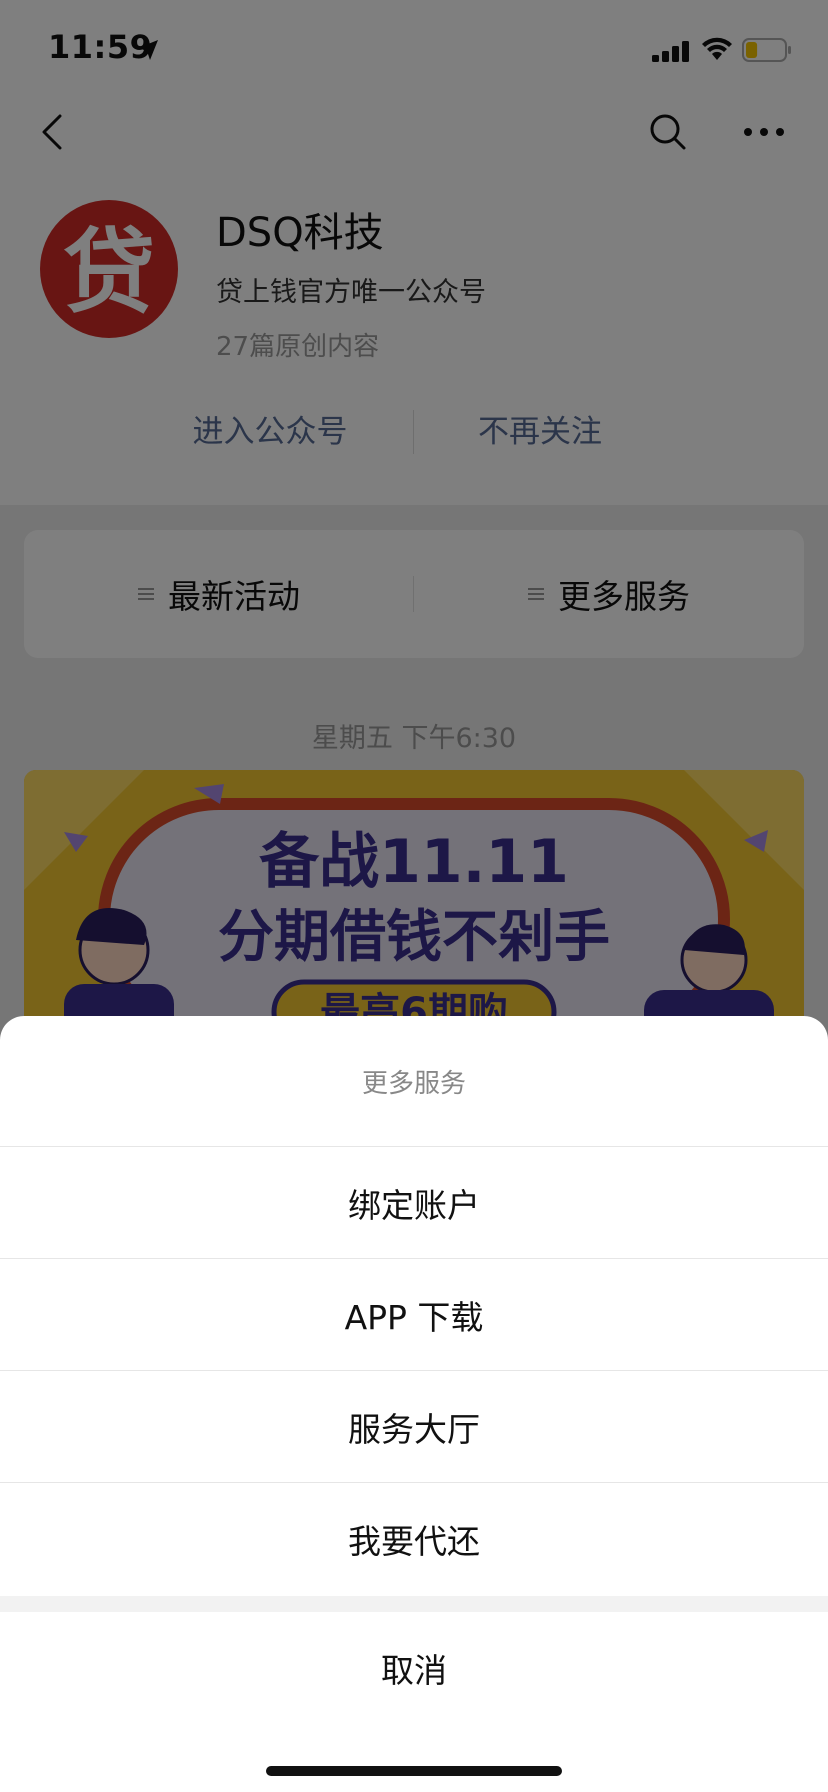 The image size is (828, 1792). What do you see at coordinates (413, 1083) in the screenshot?
I see `sheet-title: 更多服务` at bounding box center [413, 1083].